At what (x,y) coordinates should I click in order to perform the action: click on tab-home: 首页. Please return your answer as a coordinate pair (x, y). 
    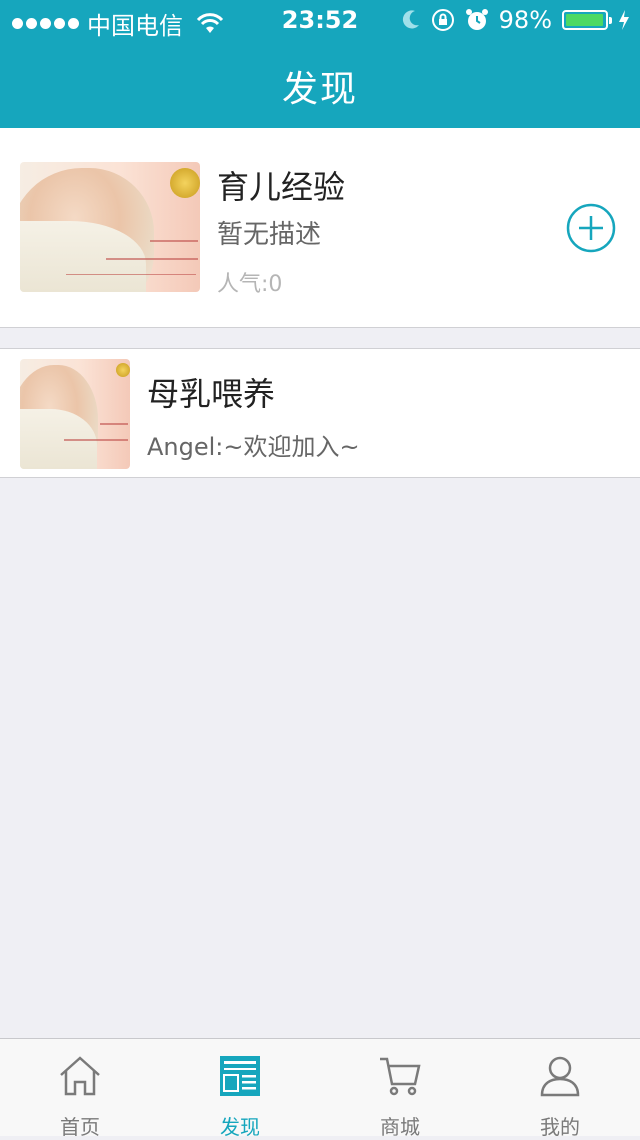
    Looking at the image, I should click on (80, 1089).